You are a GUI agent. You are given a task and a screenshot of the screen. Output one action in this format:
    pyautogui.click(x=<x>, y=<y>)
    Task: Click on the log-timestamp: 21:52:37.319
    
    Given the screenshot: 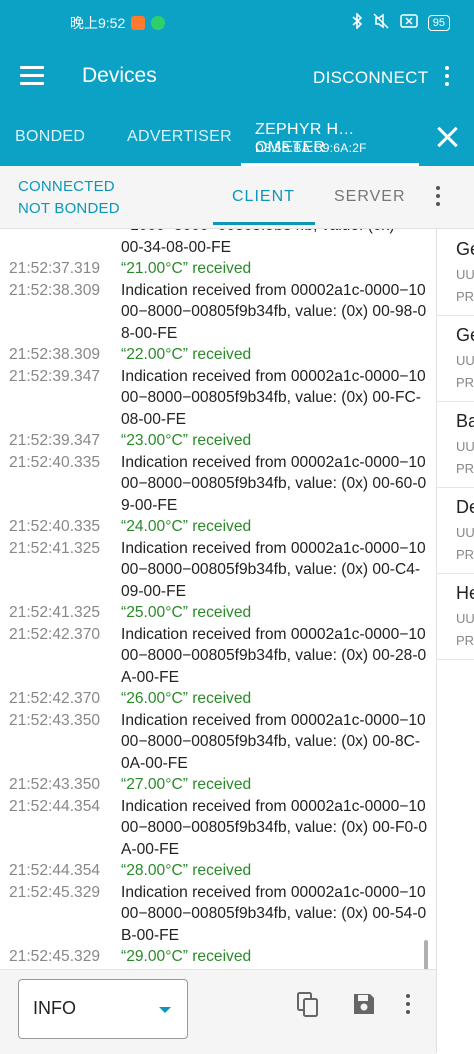 What is the action you would take?
    pyautogui.click(x=55, y=268)
    